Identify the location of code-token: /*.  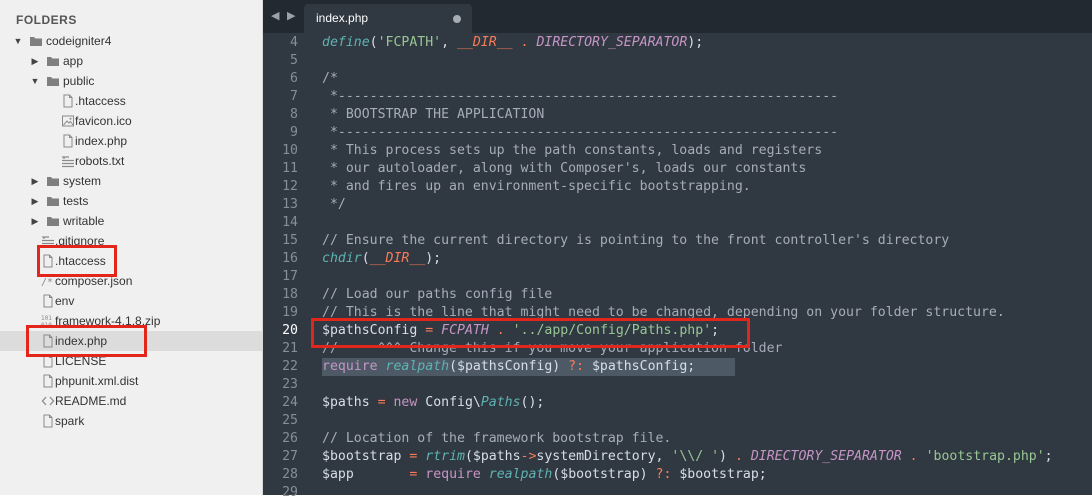
(330, 78).